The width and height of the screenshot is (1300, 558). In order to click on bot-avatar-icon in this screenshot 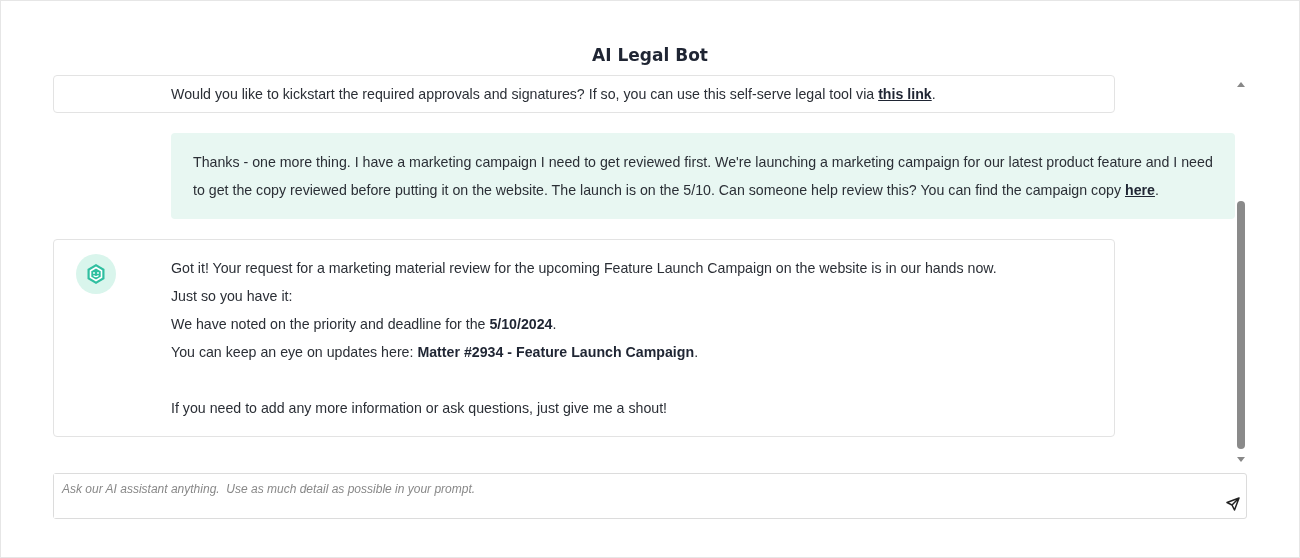, I will do `click(96, 274)`.